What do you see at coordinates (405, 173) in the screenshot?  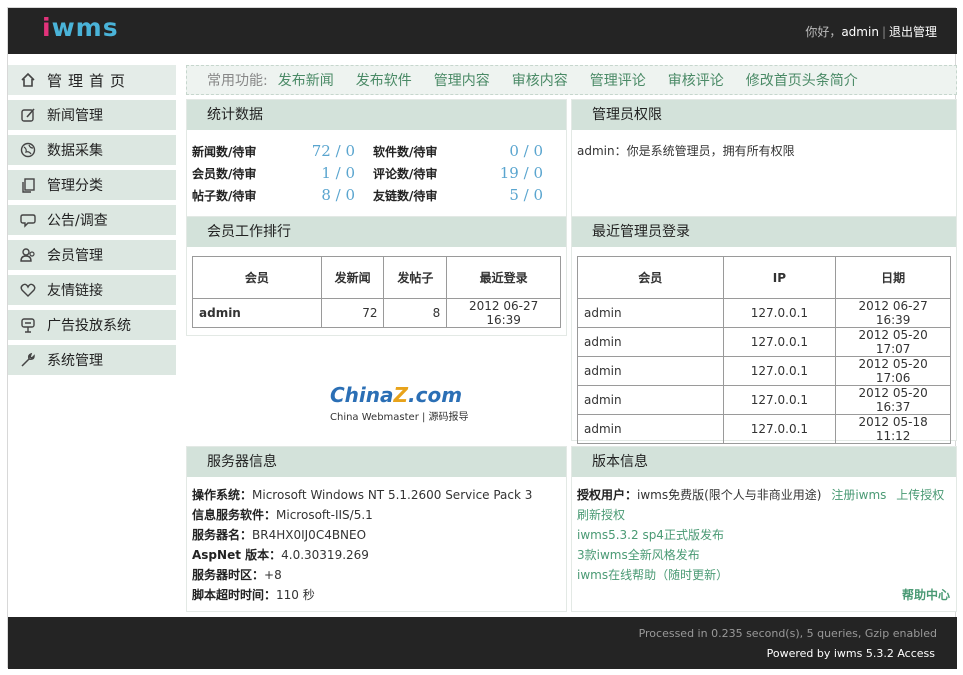 I see `stat-label: 评论数/待审` at bounding box center [405, 173].